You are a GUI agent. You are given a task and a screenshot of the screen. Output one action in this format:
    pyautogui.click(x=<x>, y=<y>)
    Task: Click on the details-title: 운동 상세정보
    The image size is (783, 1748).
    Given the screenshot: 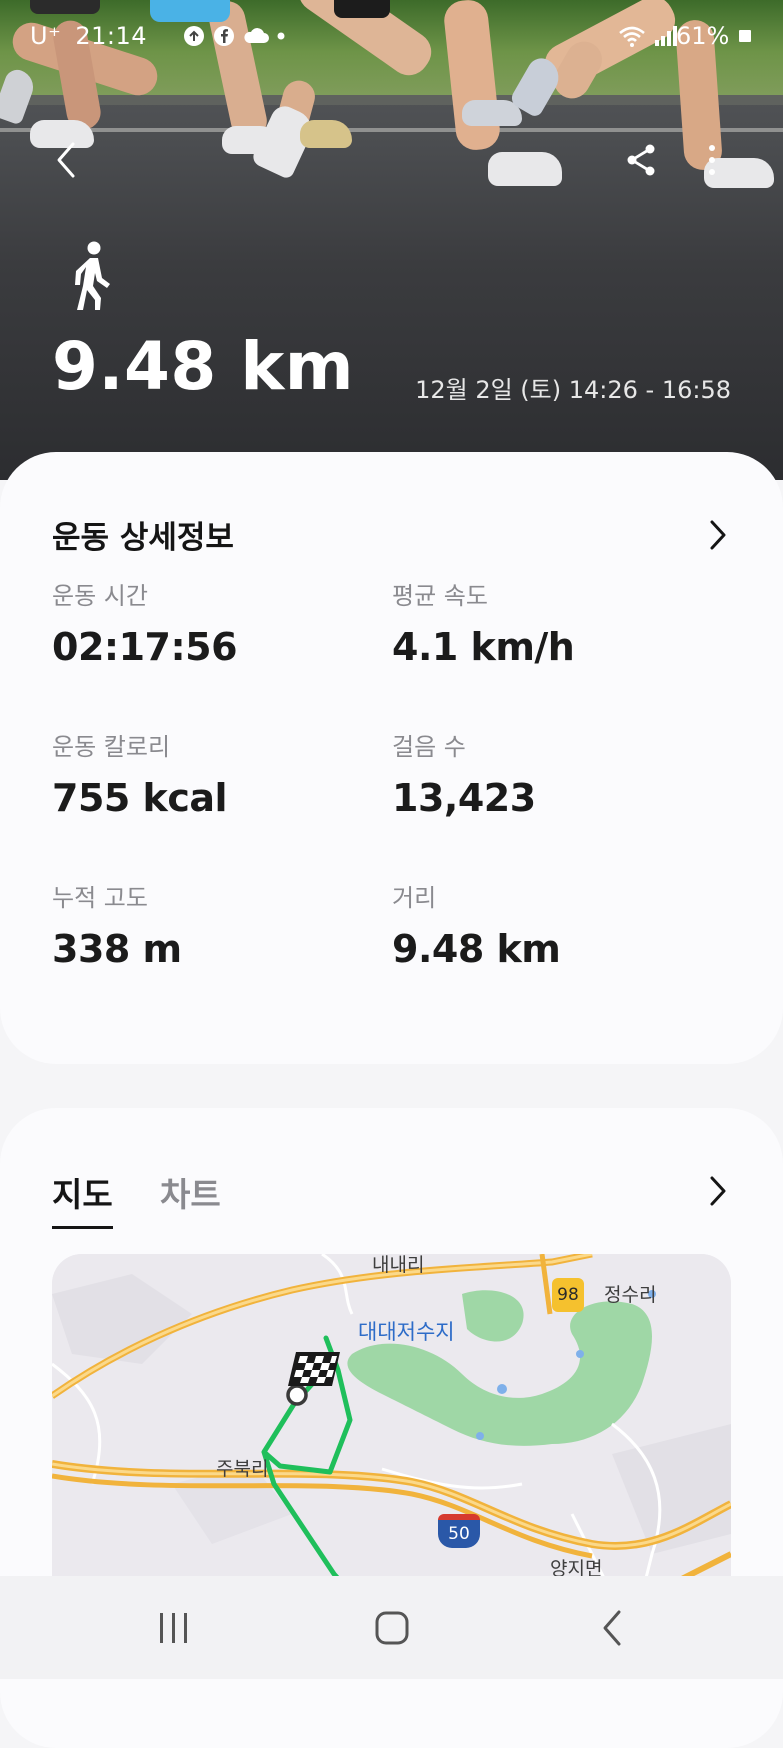 What is the action you would take?
    pyautogui.click(x=143, y=538)
    